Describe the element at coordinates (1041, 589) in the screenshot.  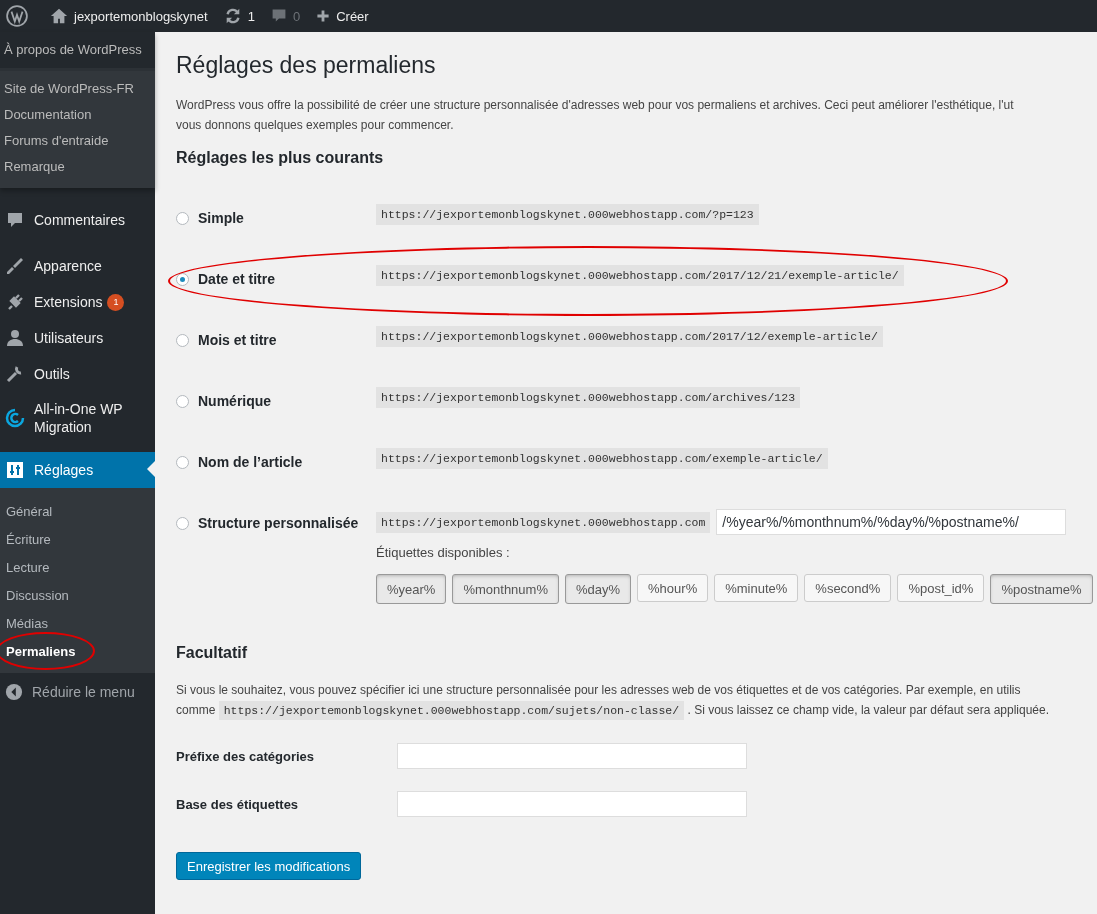
I see `tag-button: %postname%` at that location.